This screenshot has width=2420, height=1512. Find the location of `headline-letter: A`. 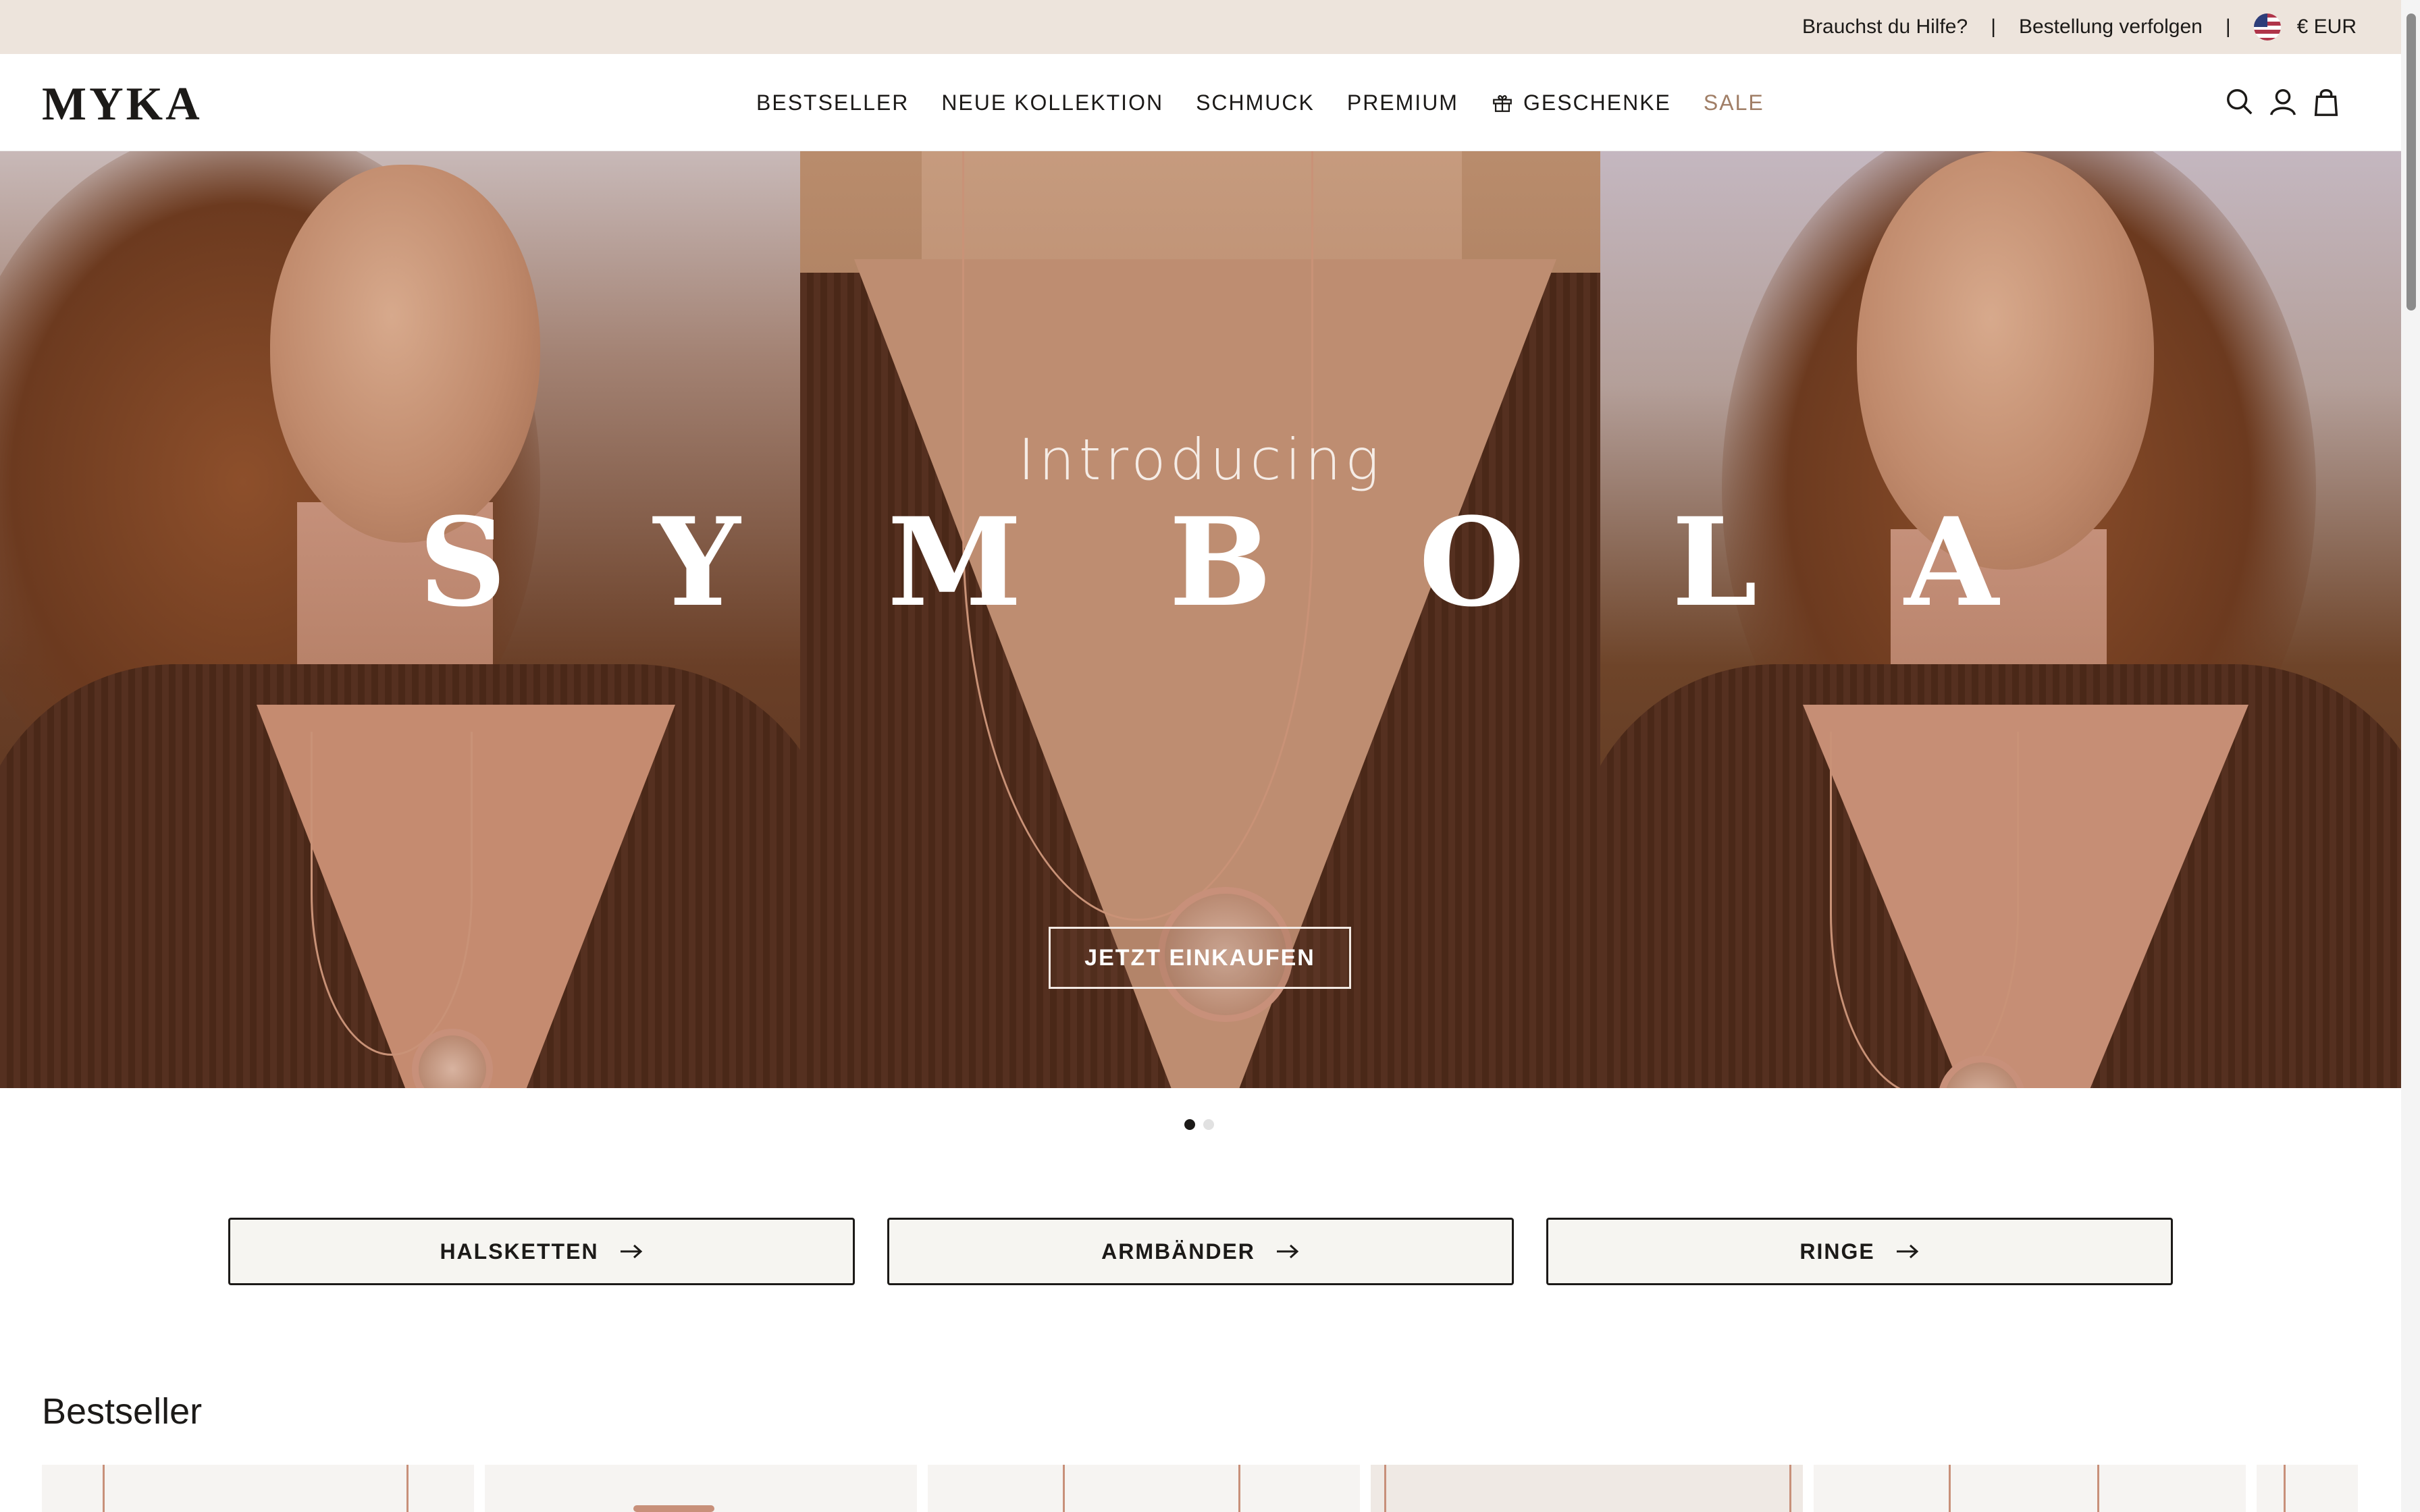

headline-letter: A is located at coordinates (1951, 562).